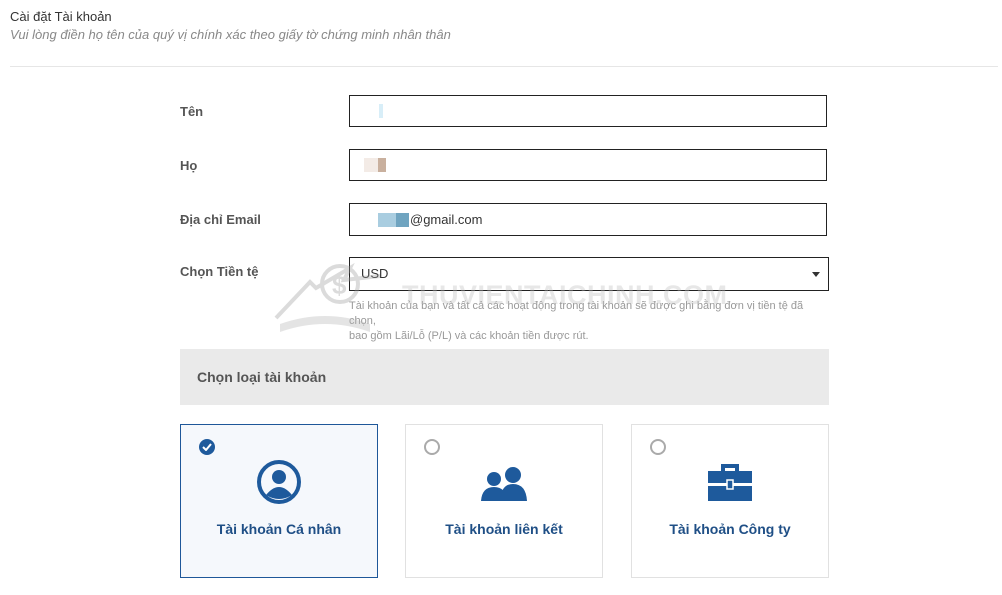 The width and height of the screenshot is (1002, 595). Describe the element at coordinates (189, 165) in the screenshot. I see `last-name-label: Họ` at that location.